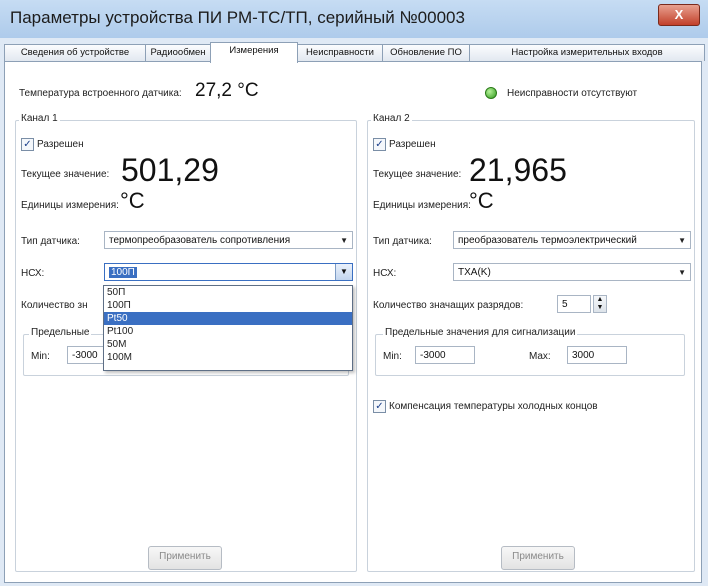 This screenshot has width=708, height=586. I want to click on channel2-min-label: Min:, so click(392, 356).